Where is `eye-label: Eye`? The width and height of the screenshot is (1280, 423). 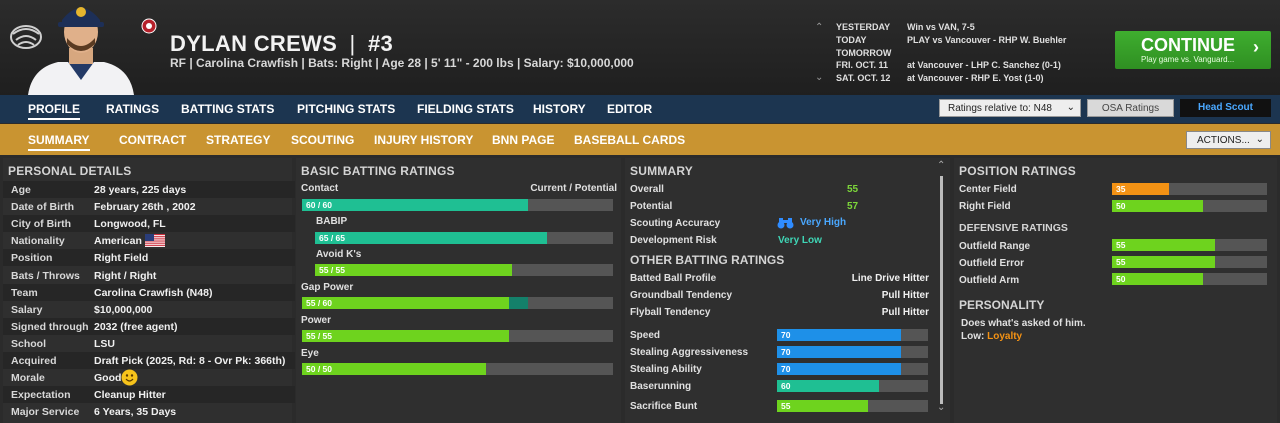 eye-label: Eye is located at coordinates (310, 353).